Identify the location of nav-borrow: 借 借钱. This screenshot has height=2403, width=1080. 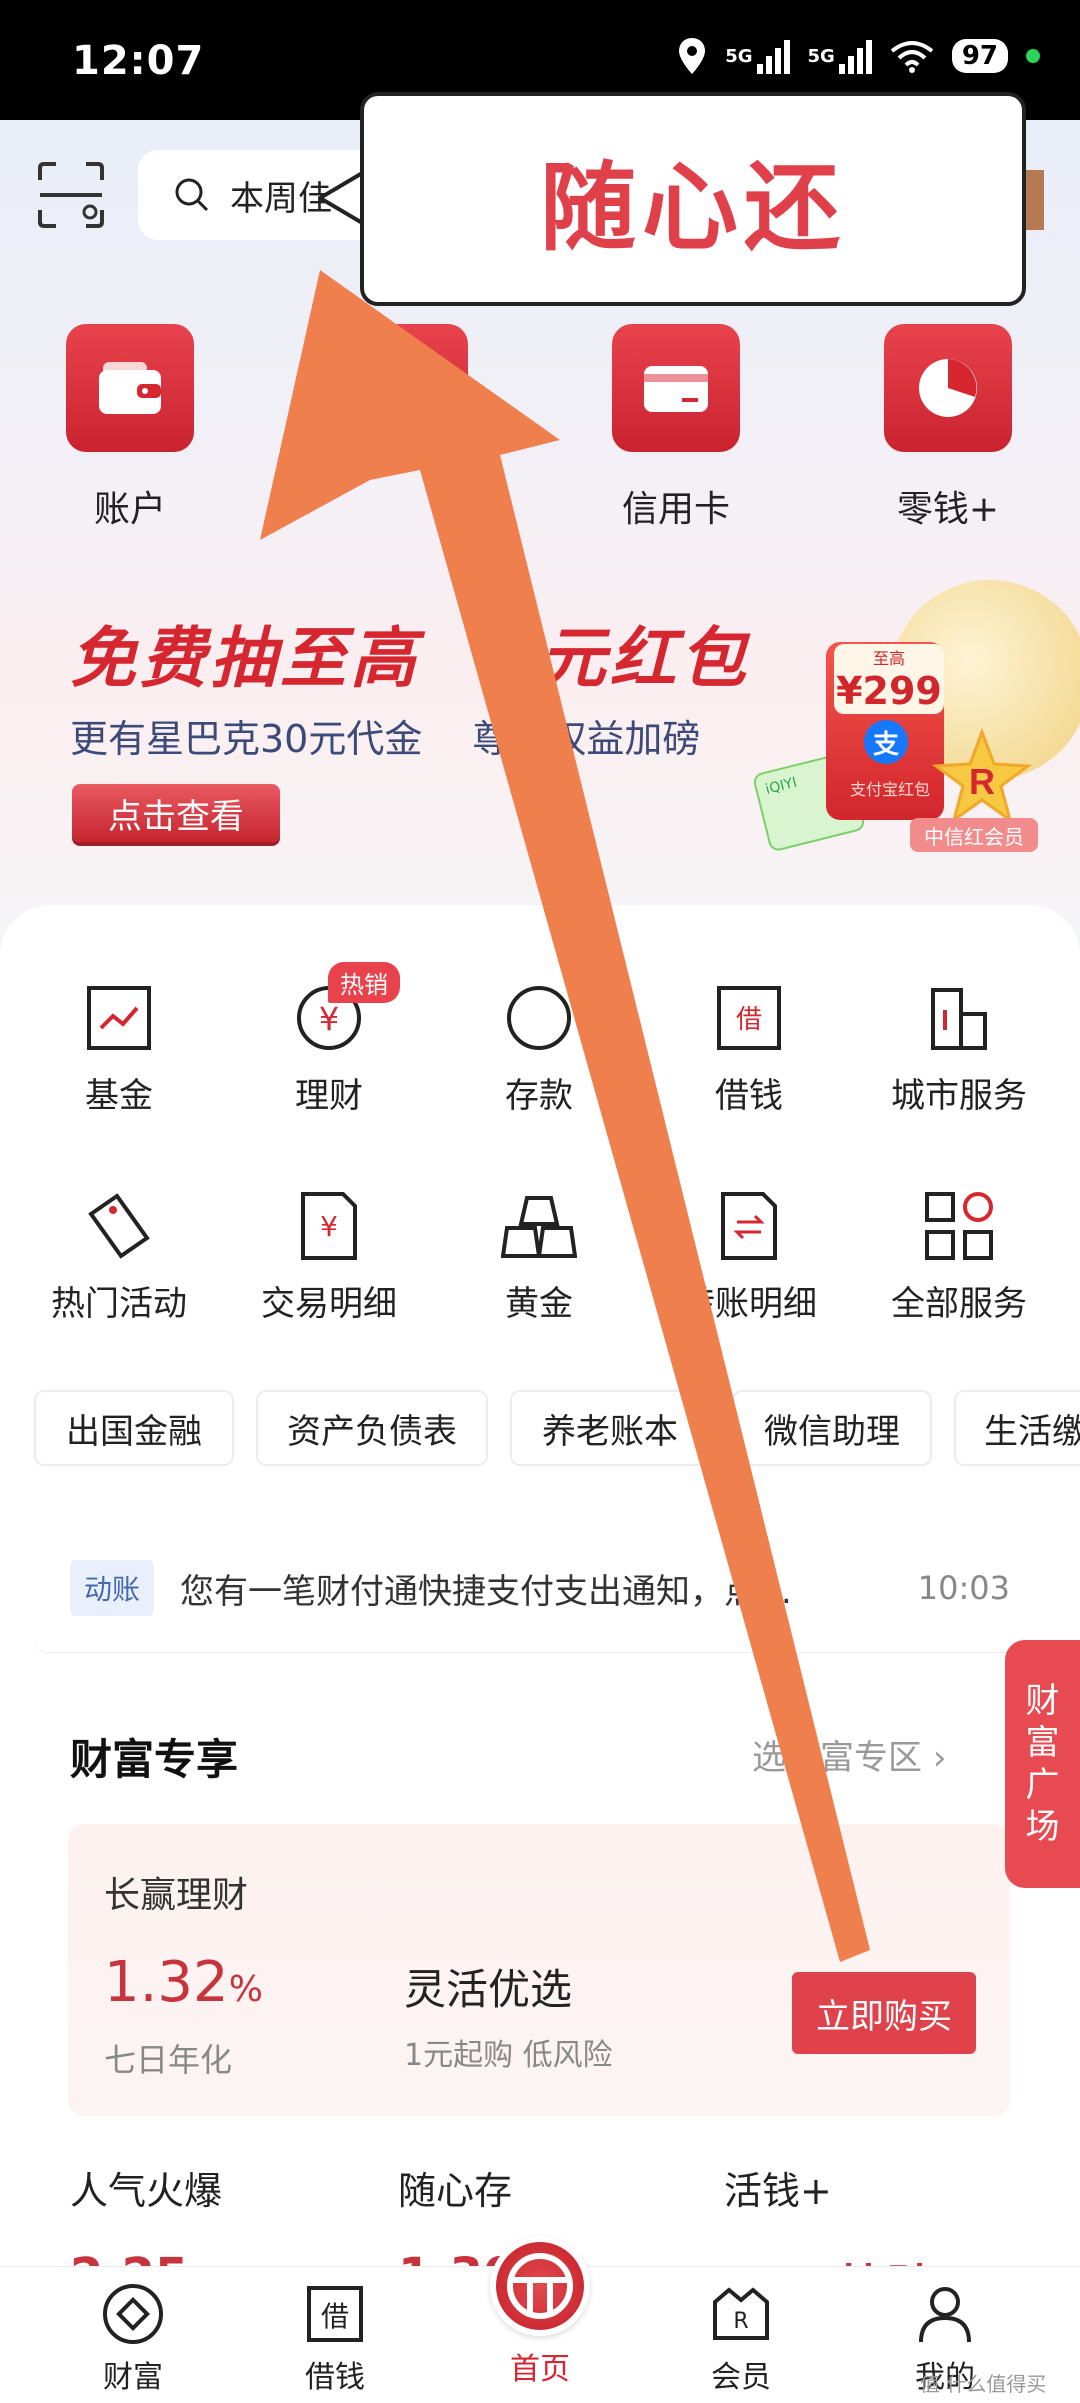
(335, 2339).